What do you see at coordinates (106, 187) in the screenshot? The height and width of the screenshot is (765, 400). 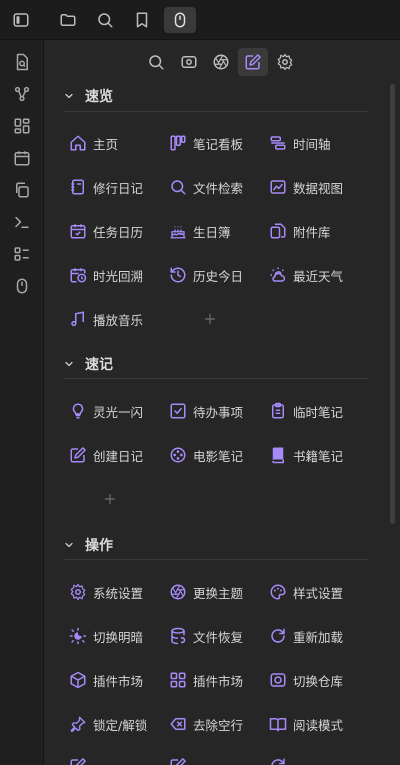 I see `item-diary: 修行日记` at bounding box center [106, 187].